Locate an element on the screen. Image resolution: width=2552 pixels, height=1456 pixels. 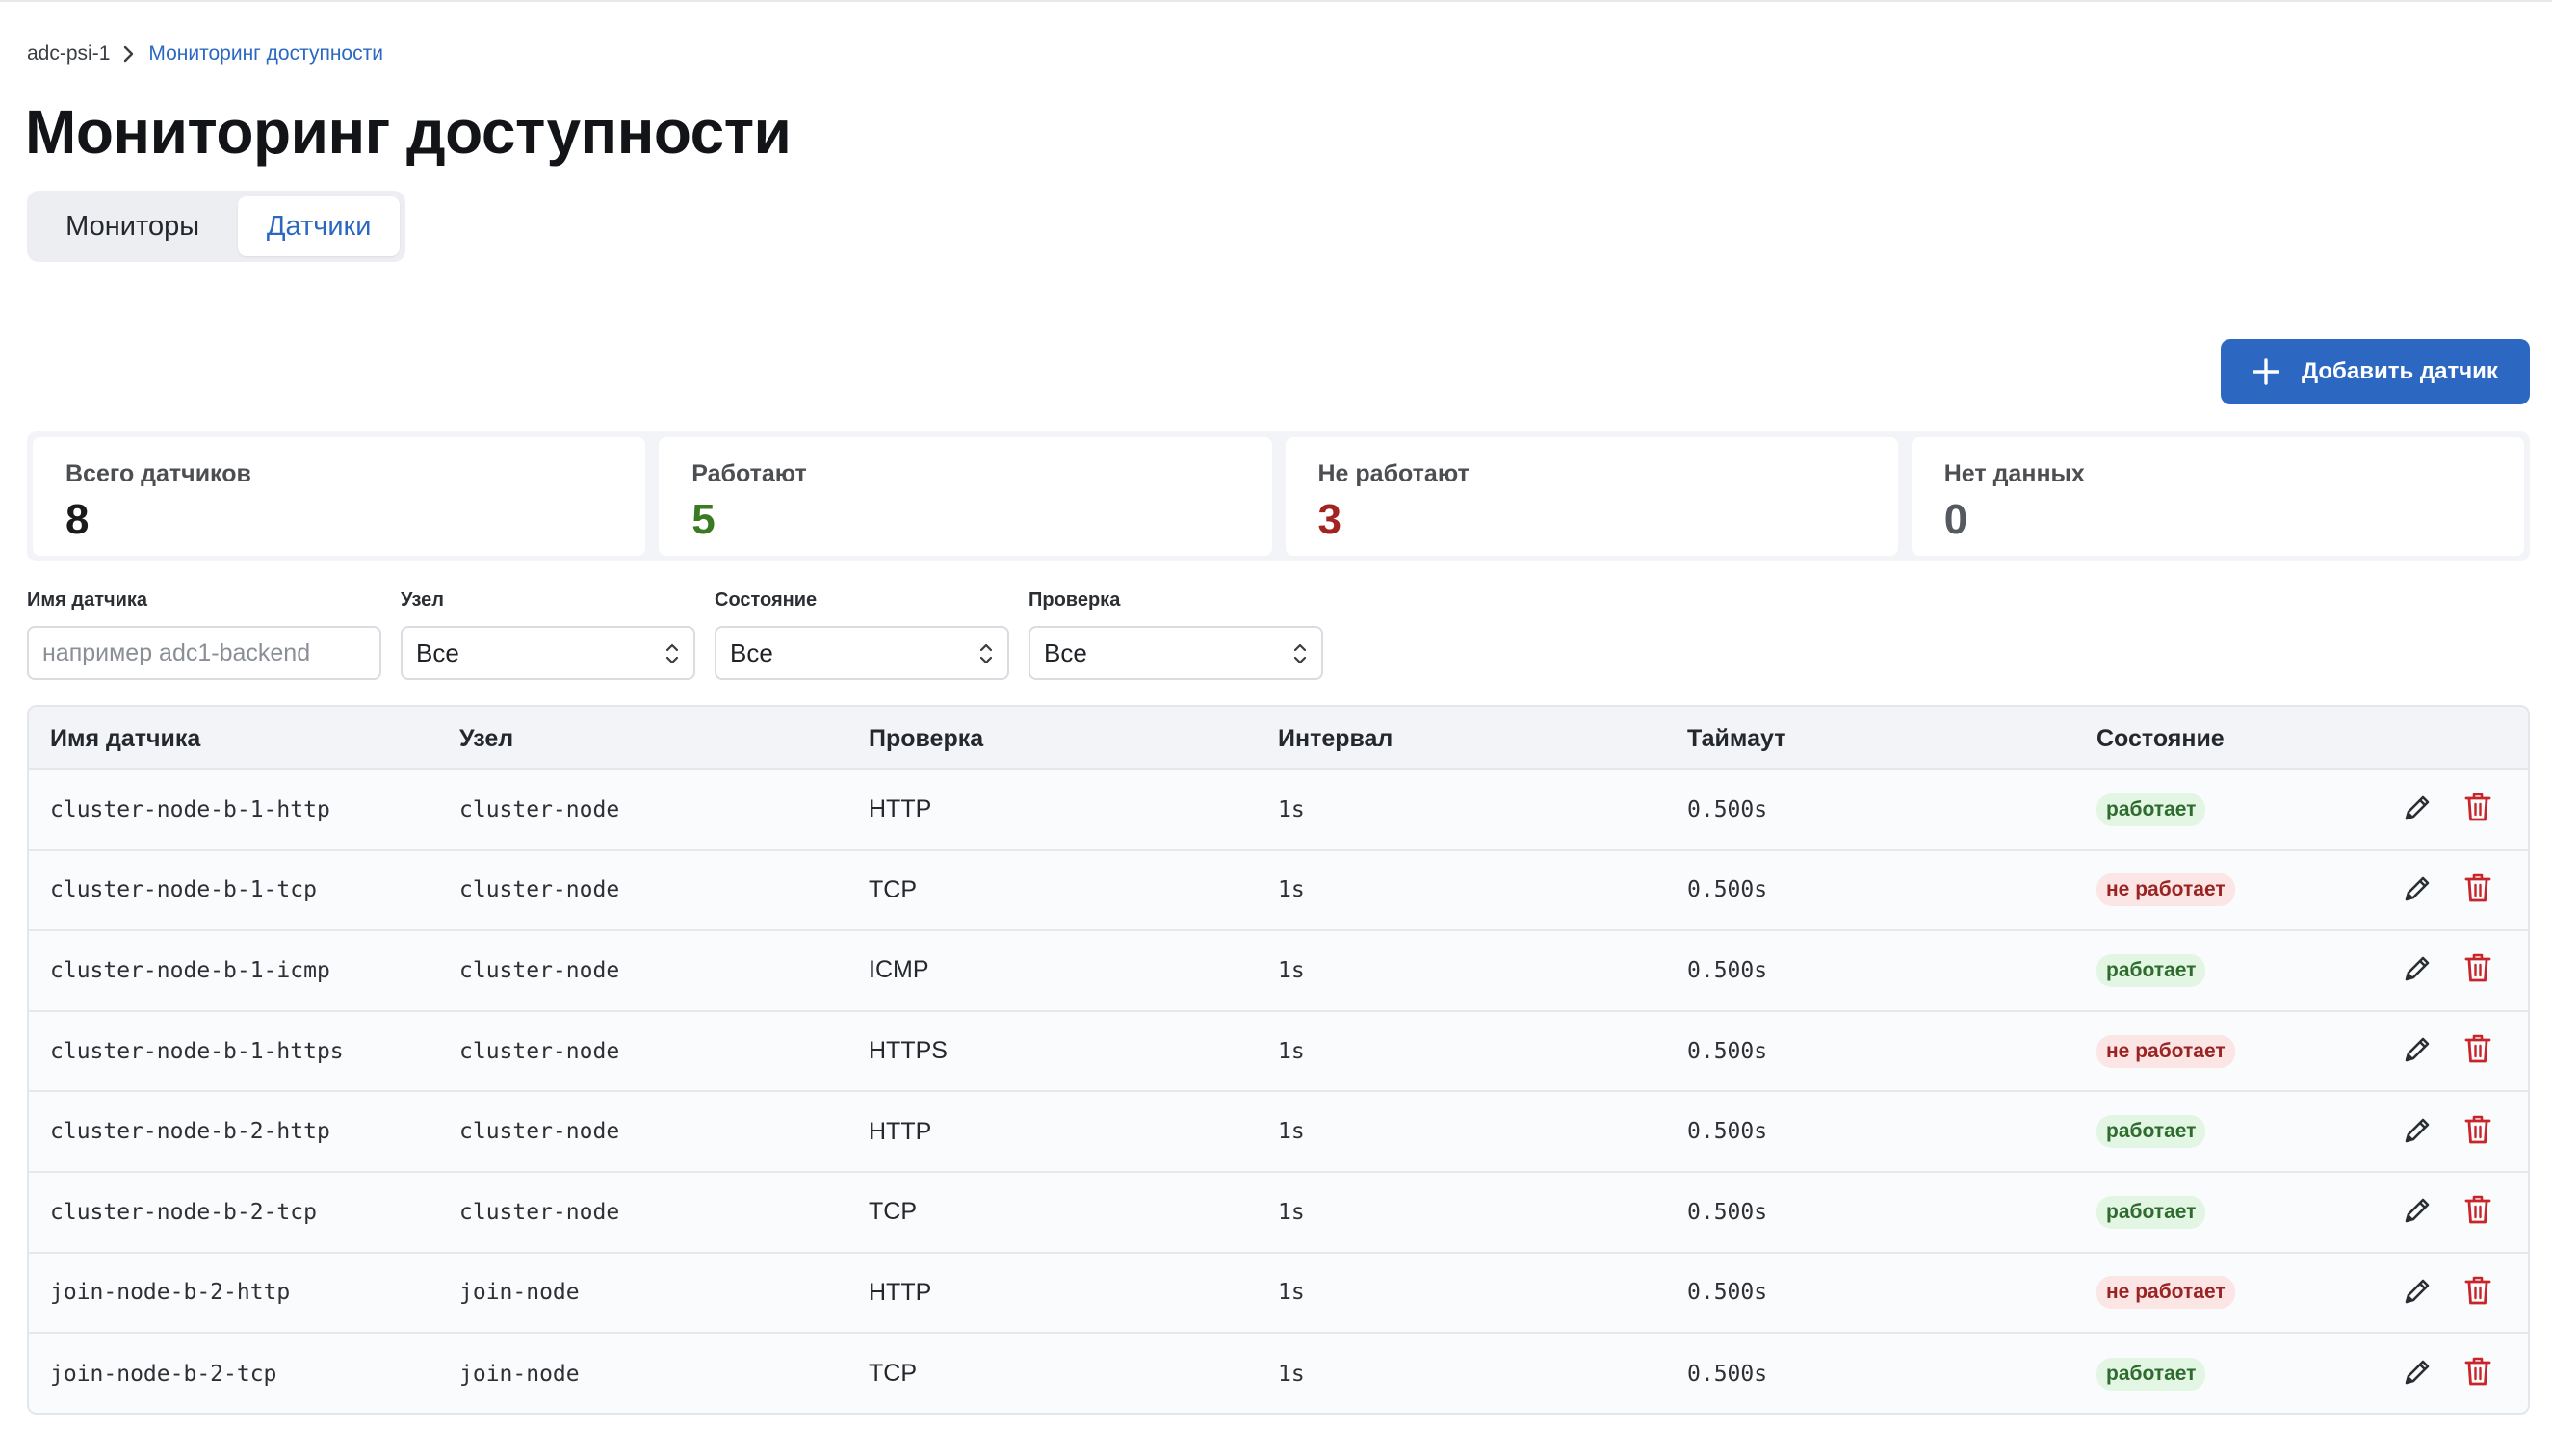
node-cell: join-node is located at coordinates (519, 1293).